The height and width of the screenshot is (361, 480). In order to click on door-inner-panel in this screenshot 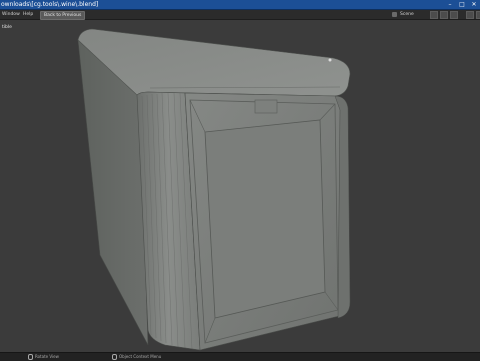, I will do `click(265, 219)`.